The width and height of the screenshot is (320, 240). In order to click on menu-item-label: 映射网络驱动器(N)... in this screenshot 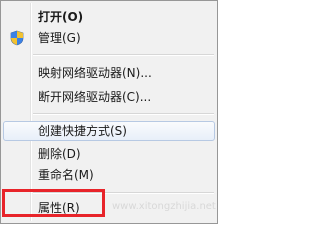, I will do `click(95, 73)`.